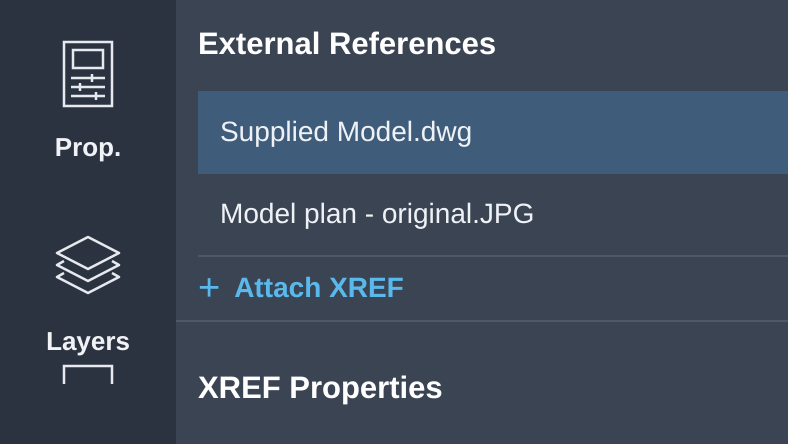 The image size is (788, 444). What do you see at coordinates (347, 44) in the screenshot?
I see `section-title: External References` at bounding box center [347, 44].